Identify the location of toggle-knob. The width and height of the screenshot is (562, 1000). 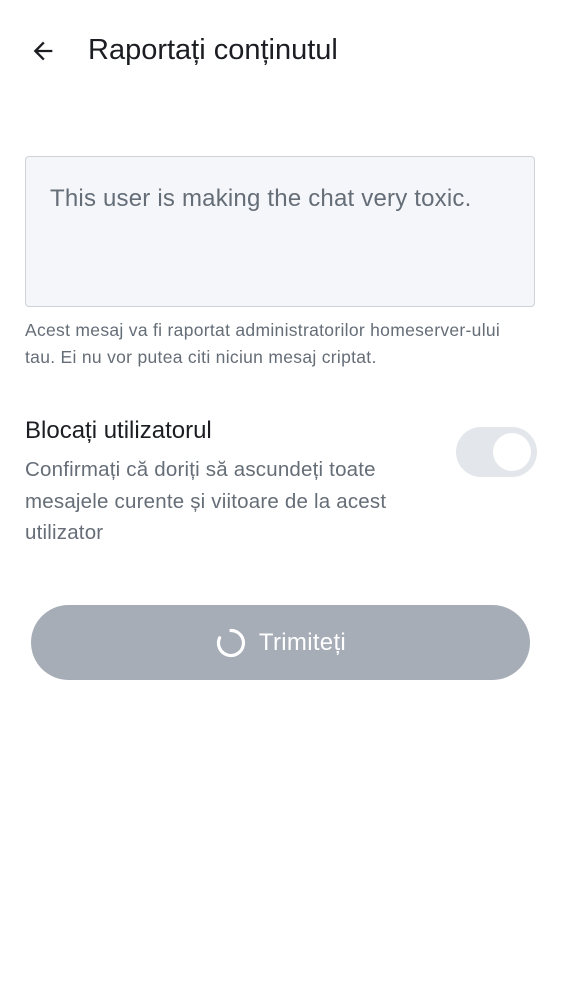
(512, 452).